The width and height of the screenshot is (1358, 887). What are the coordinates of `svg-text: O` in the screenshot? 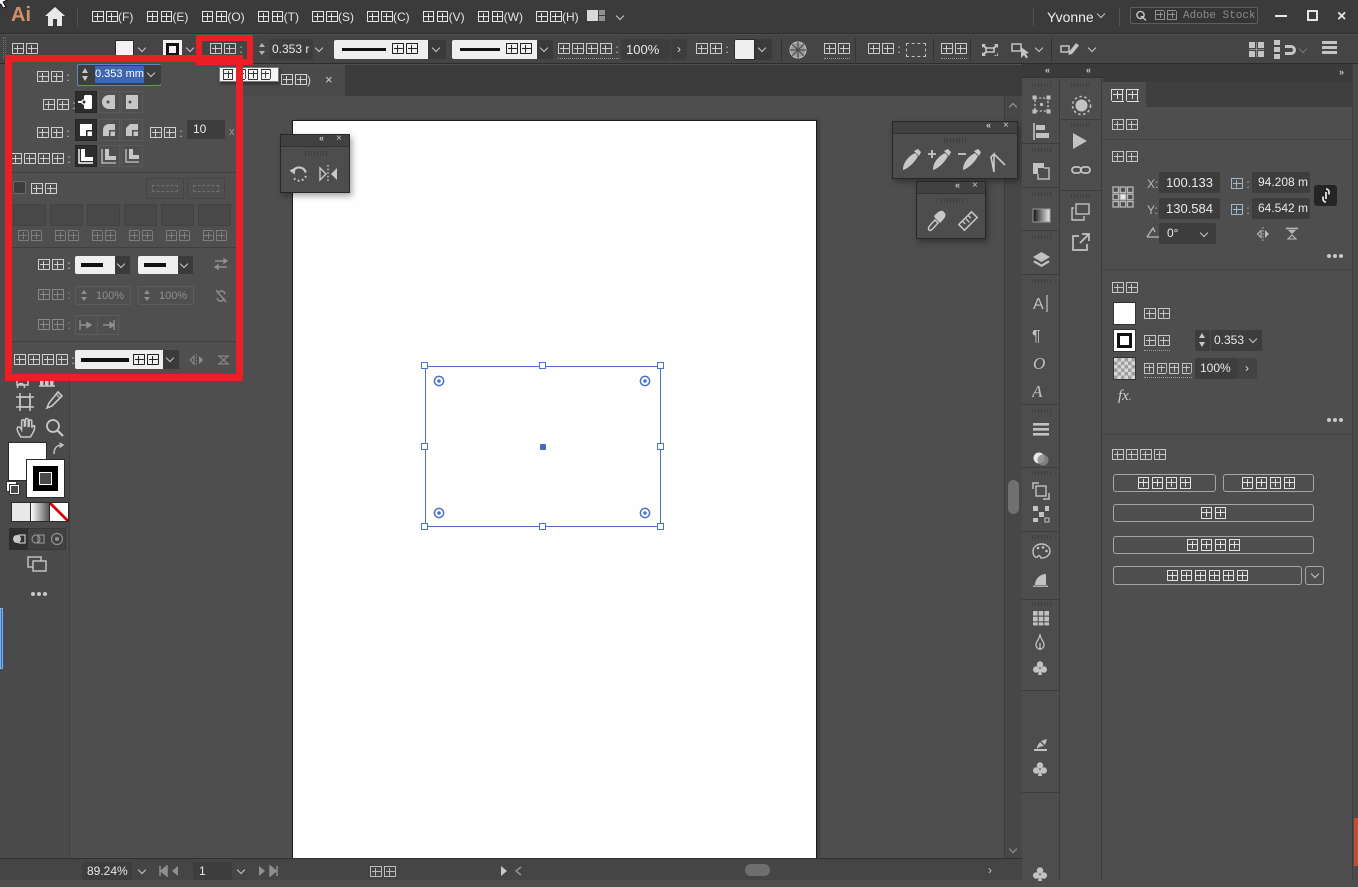 It's located at (1039, 363).